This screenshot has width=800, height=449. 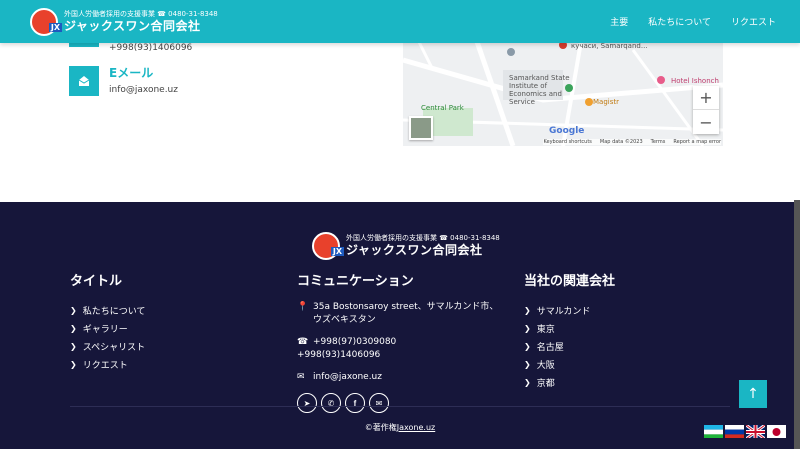 What do you see at coordinates (402, 377) in the screenshot?
I see `footer-email-row: ✉ info@jaxone.uz` at bounding box center [402, 377].